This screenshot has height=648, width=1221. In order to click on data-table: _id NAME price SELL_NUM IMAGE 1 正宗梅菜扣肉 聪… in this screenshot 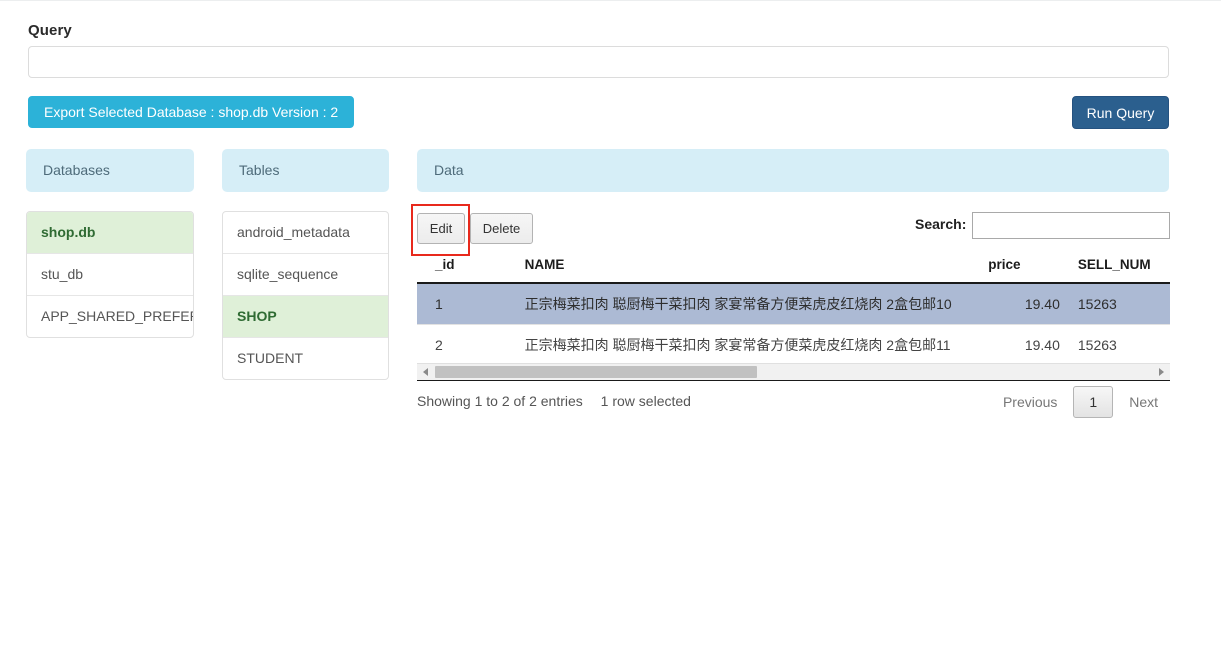, I will do `click(793, 309)`.